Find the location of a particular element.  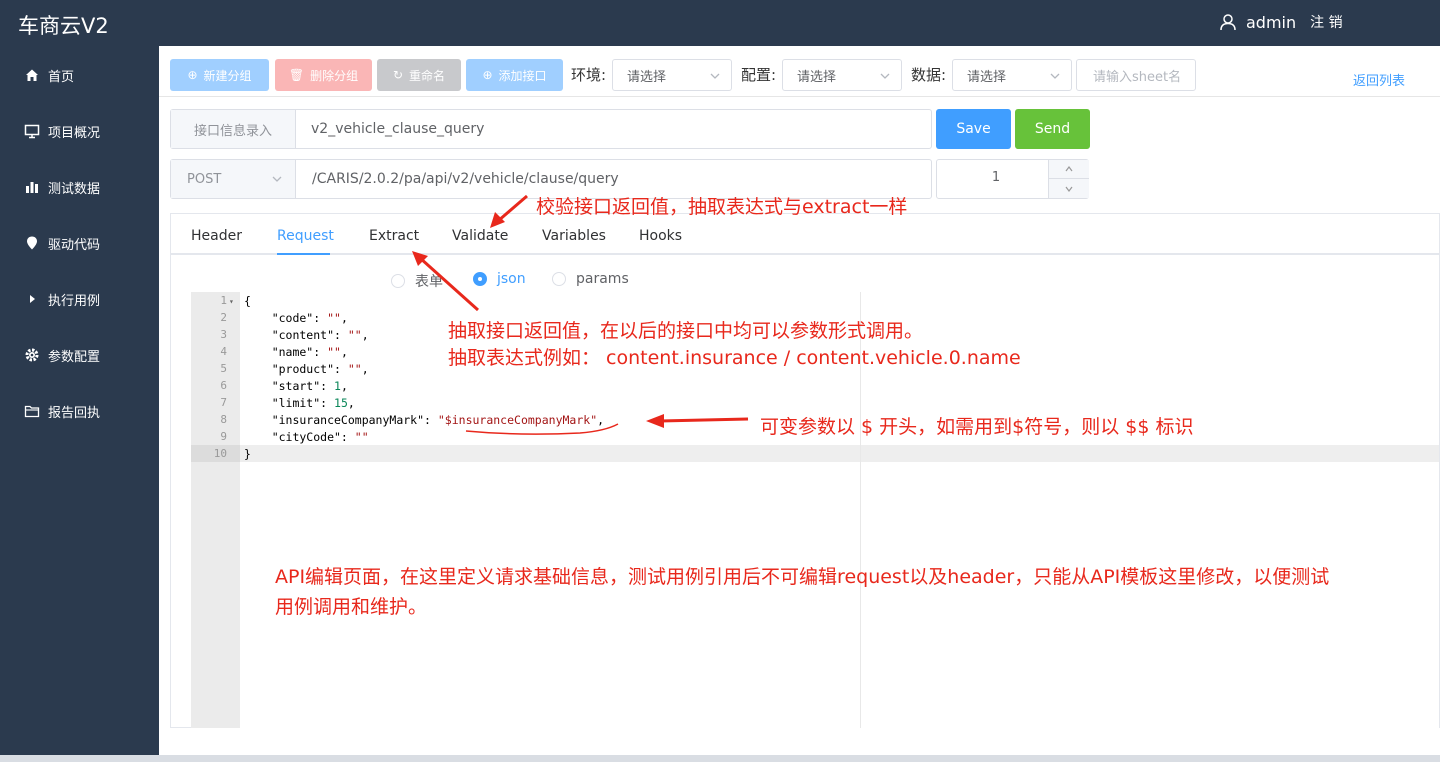

code-key: "code": is located at coordinates (286, 318).